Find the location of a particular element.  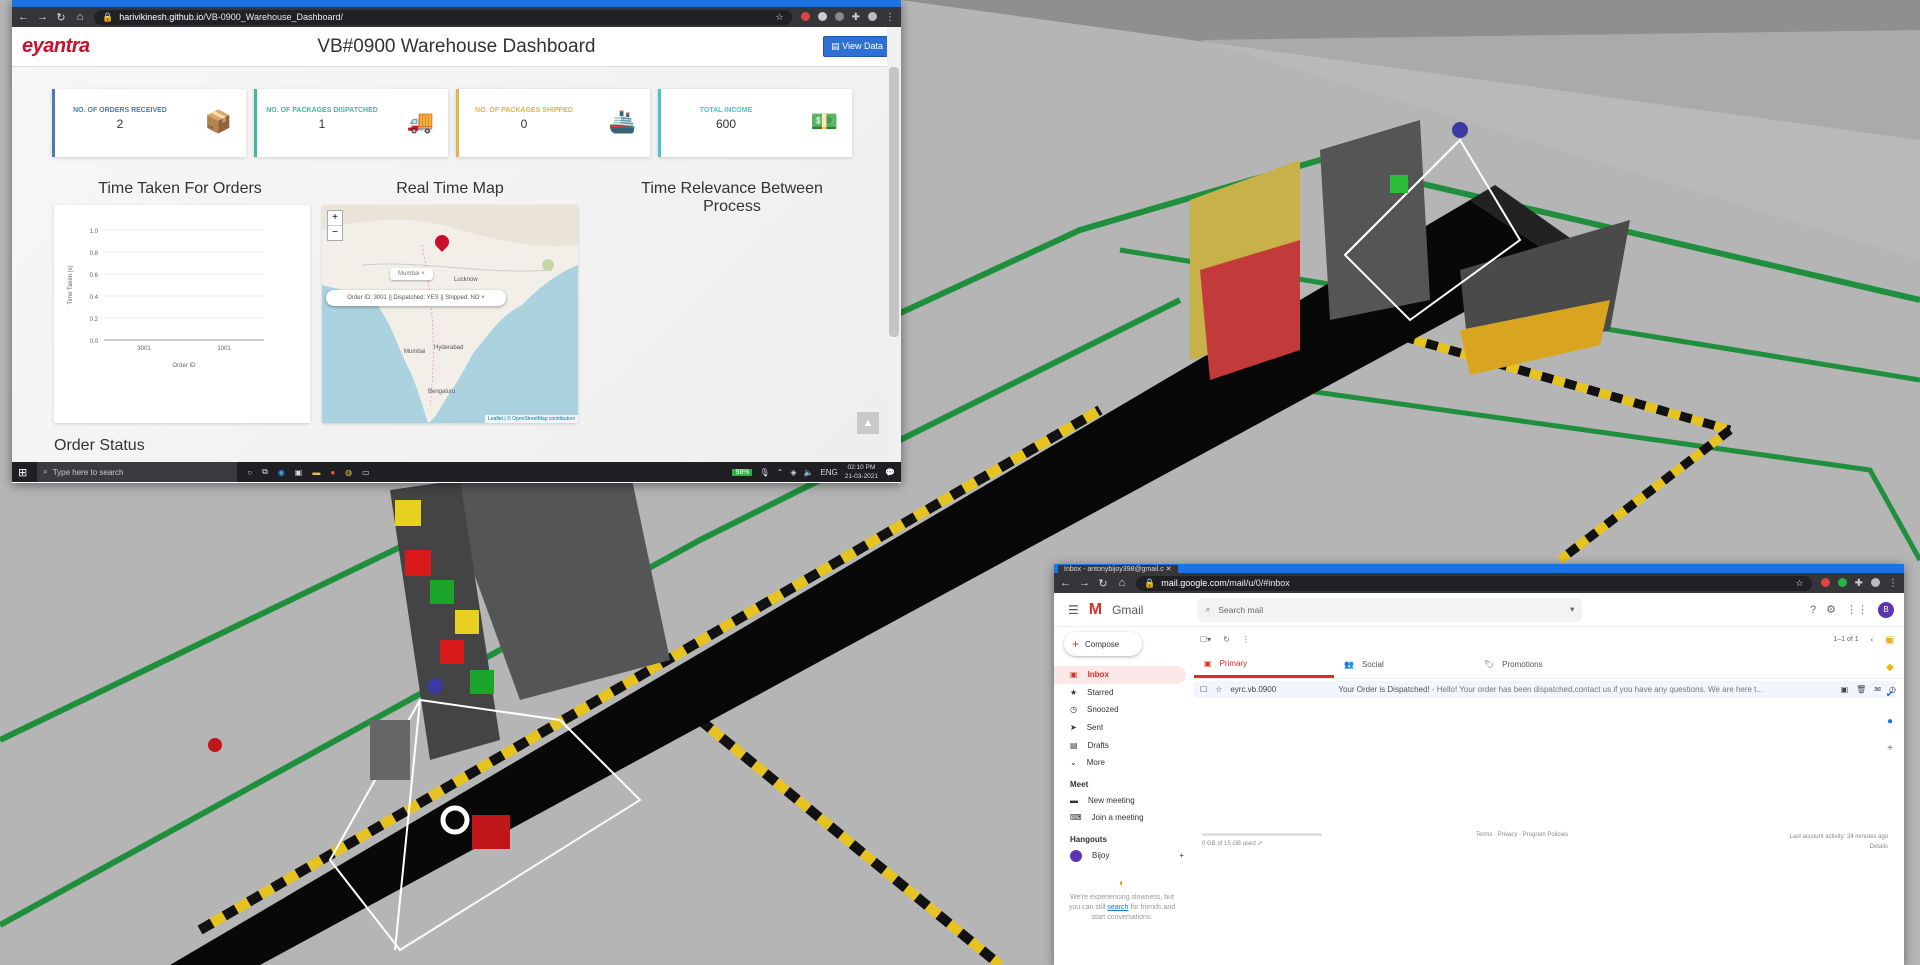

eyantra-logo: eyantra is located at coordinates (56, 46).